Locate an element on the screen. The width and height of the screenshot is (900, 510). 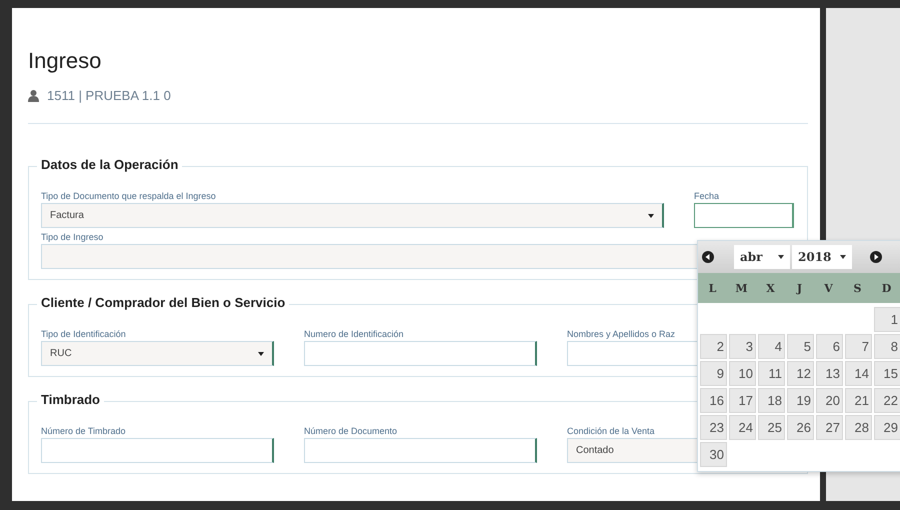
calendar-day: 28 is located at coordinates (858, 427).